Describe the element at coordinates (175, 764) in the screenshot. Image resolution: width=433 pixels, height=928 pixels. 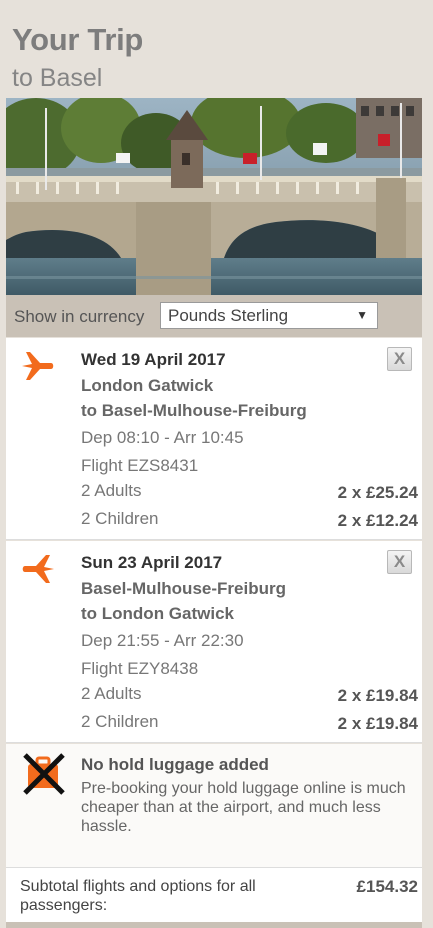
I see `luggage-title: No hold luggage added` at that location.